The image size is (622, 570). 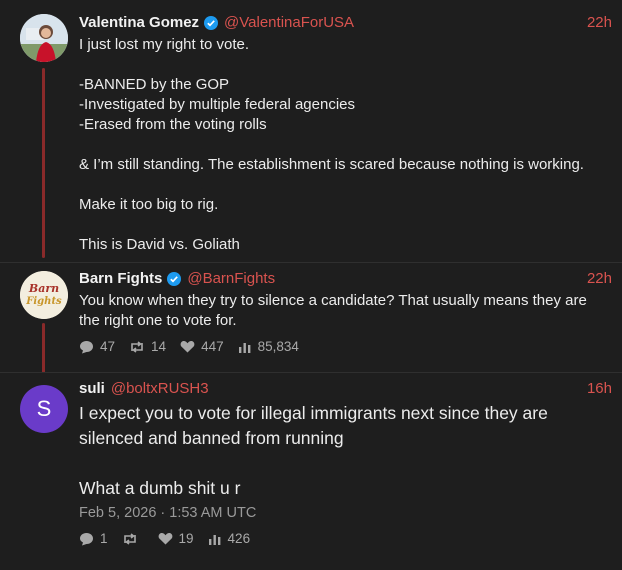 What do you see at coordinates (212, 346) in the screenshot?
I see `like-count: 447` at bounding box center [212, 346].